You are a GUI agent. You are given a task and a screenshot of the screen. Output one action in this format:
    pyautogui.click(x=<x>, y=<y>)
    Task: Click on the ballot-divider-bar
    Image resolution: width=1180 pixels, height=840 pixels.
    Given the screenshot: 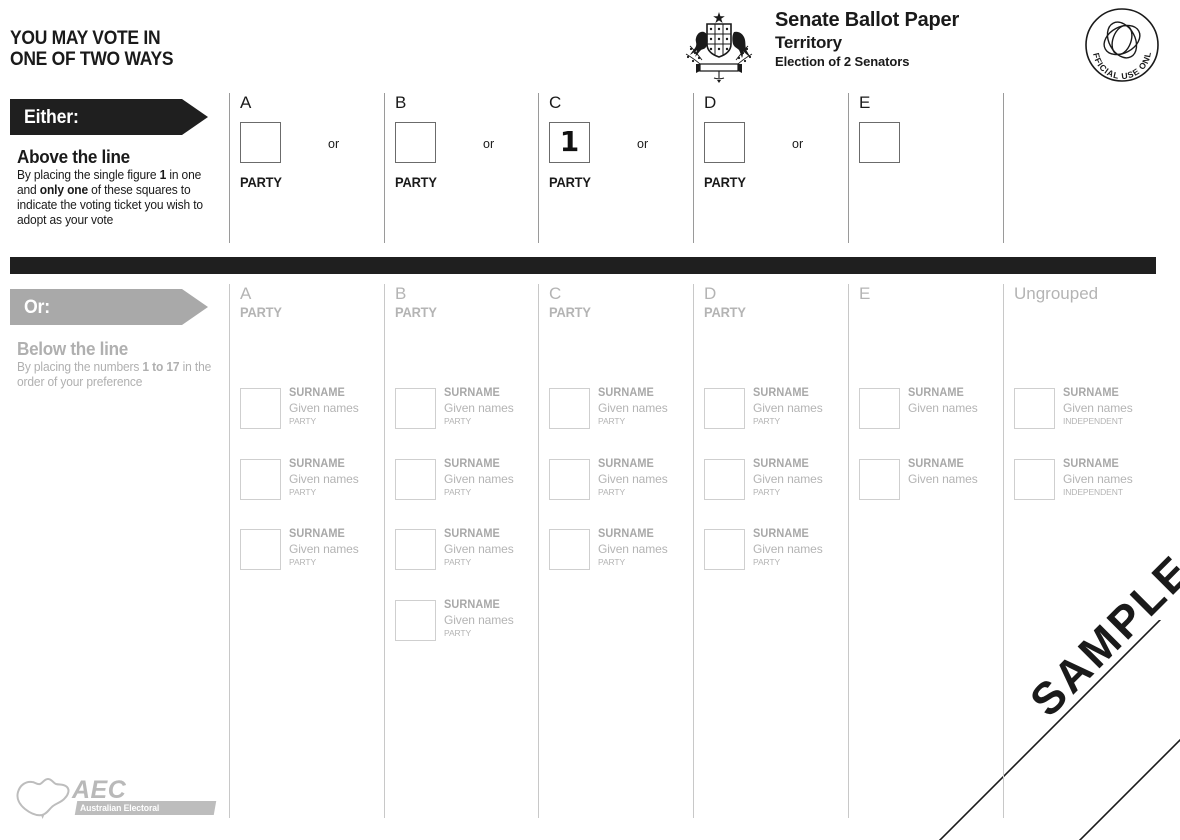 What is the action you would take?
    pyautogui.click(x=583, y=265)
    